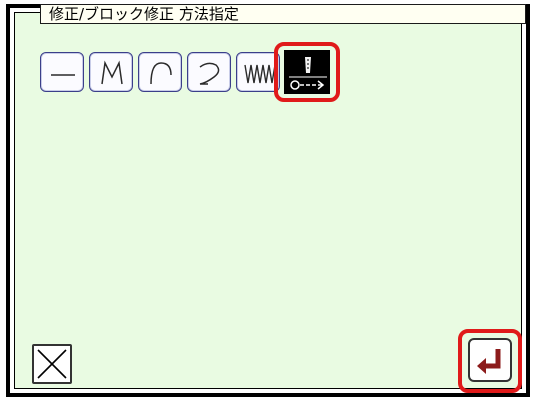 This screenshot has width=538, height=403. I want to click on point-move-tool-icon, so click(308, 73).